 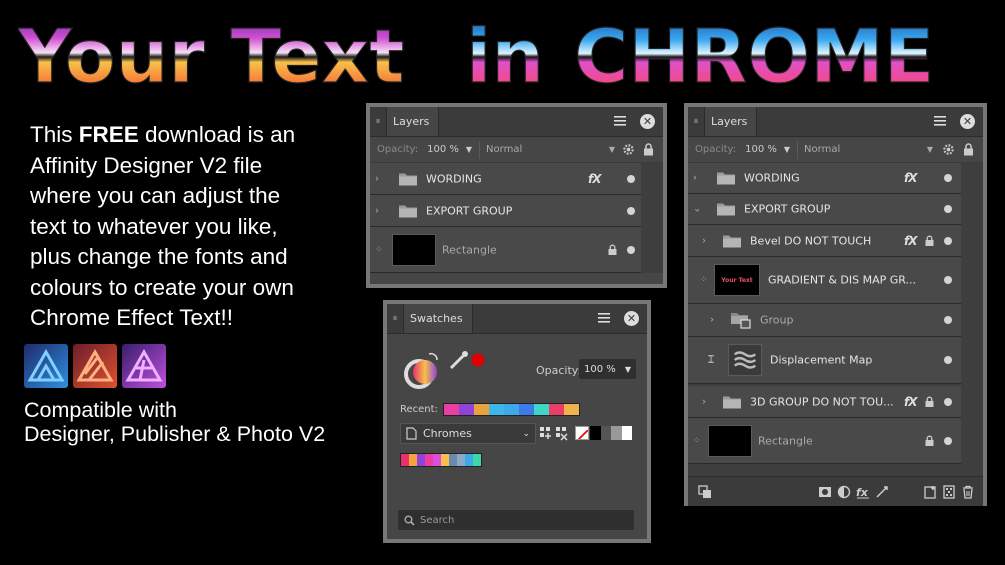 What do you see at coordinates (516, 520) in the screenshot?
I see `search-input: Search` at bounding box center [516, 520].